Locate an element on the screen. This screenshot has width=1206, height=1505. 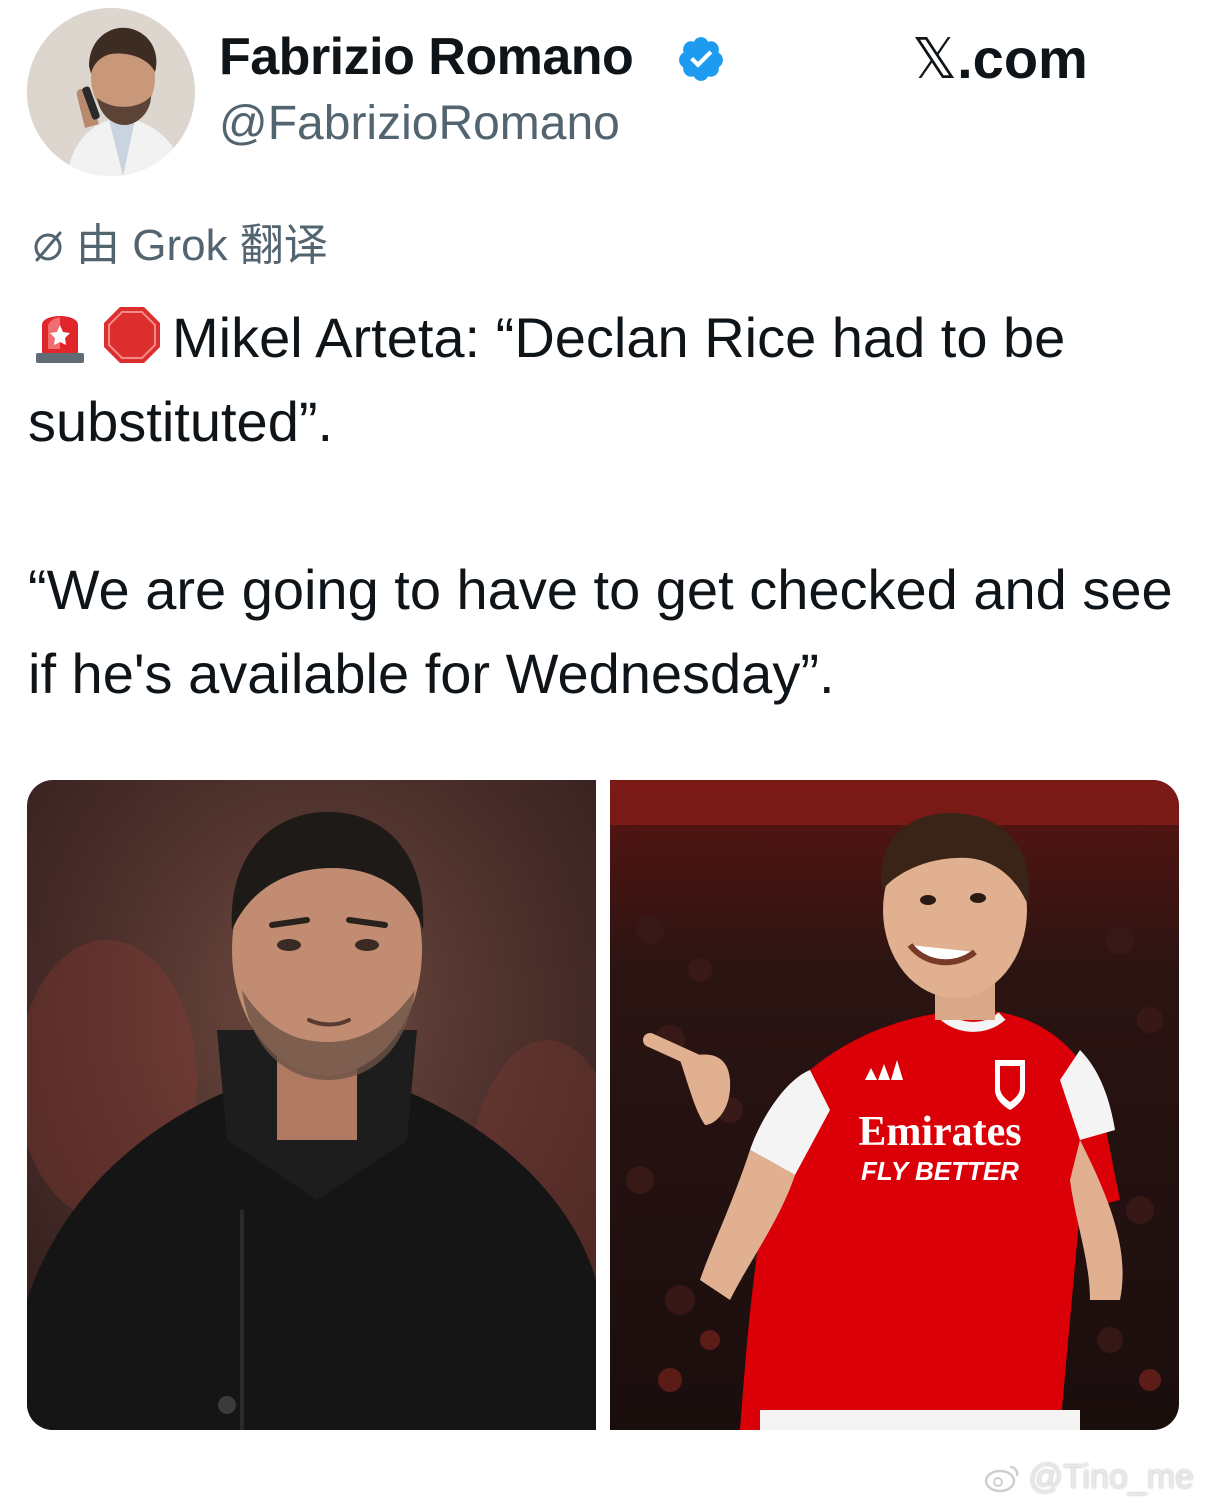
author-avatar is located at coordinates (111, 92).